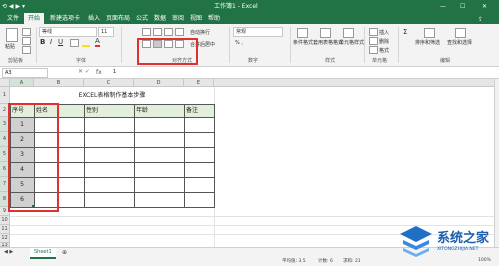  Describe the element at coordinates (325, 33) in the screenshot. I see `table-format-icon` at that location.